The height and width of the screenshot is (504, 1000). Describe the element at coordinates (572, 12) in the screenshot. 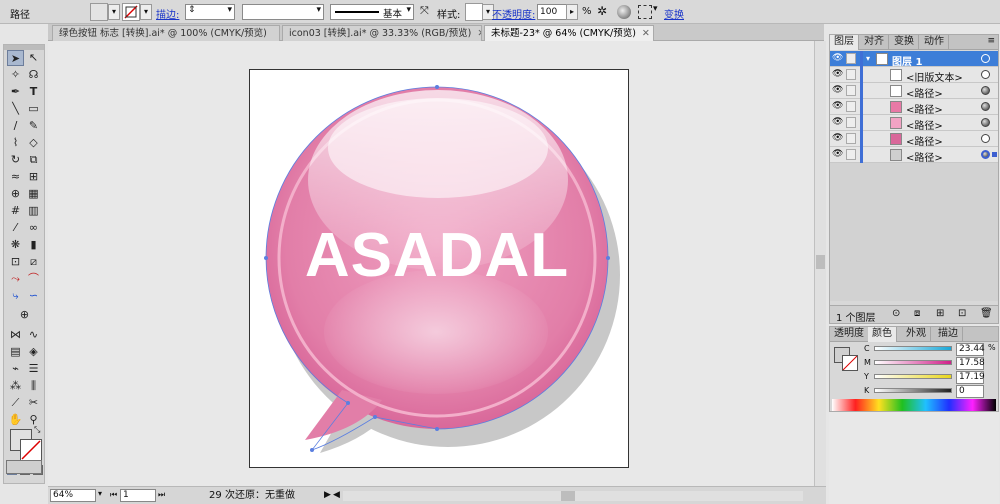

I see `opacity-dropdown: ▸` at that location.